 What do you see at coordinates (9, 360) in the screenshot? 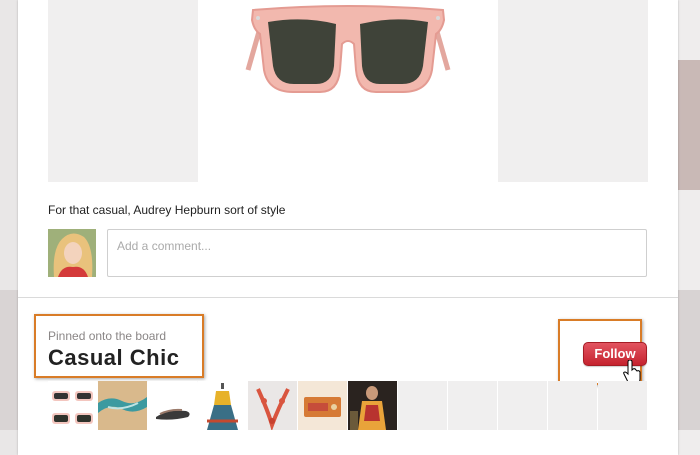
I see `background-left-strip` at bounding box center [9, 360].